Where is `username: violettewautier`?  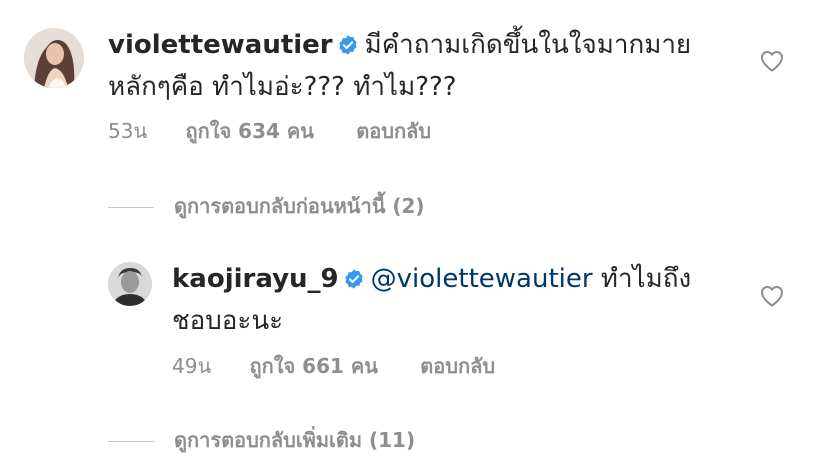 username: violettewautier is located at coordinates (220, 45).